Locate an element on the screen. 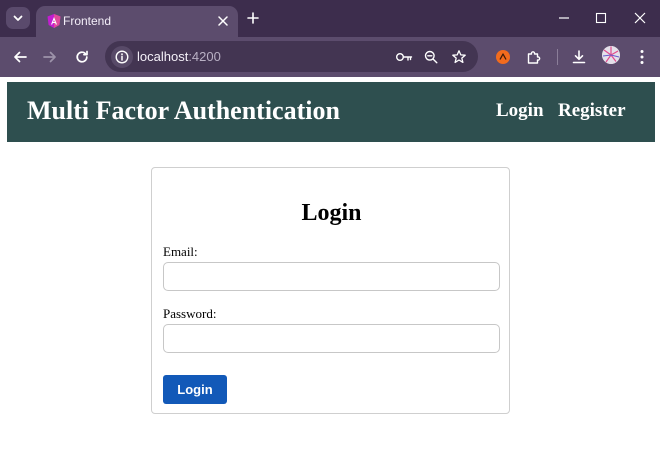 Image resolution: width=660 pixels, height=474 pixels. browser-toolbar: localhost:4200 is located at coordinates (330, 57).